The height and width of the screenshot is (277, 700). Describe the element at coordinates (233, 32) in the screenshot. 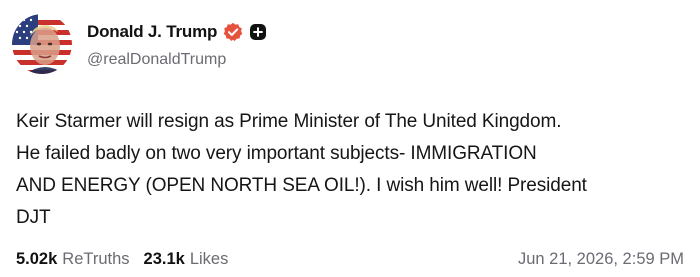

I see `verified-badge-icon` at that location.